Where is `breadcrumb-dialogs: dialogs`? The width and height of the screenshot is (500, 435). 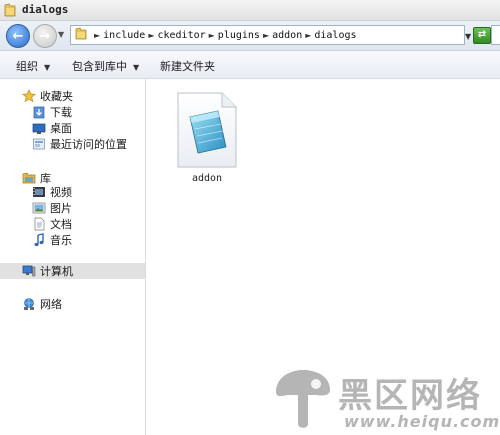
breadcrumb-dialogs: dialogs is located at coordinates (335, 35).